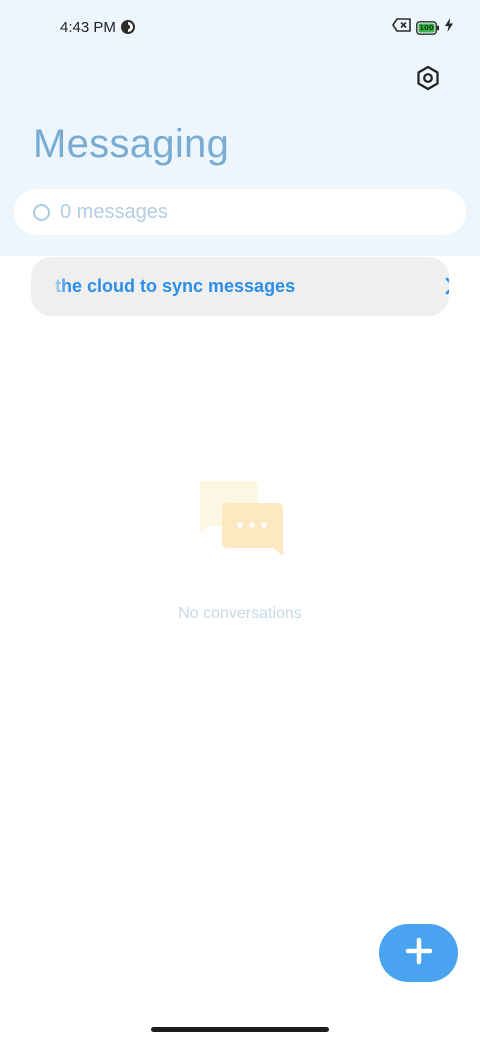 The height and width of the screenshot is (1040, 480). I want to click on settings-button, so click(428, 80).